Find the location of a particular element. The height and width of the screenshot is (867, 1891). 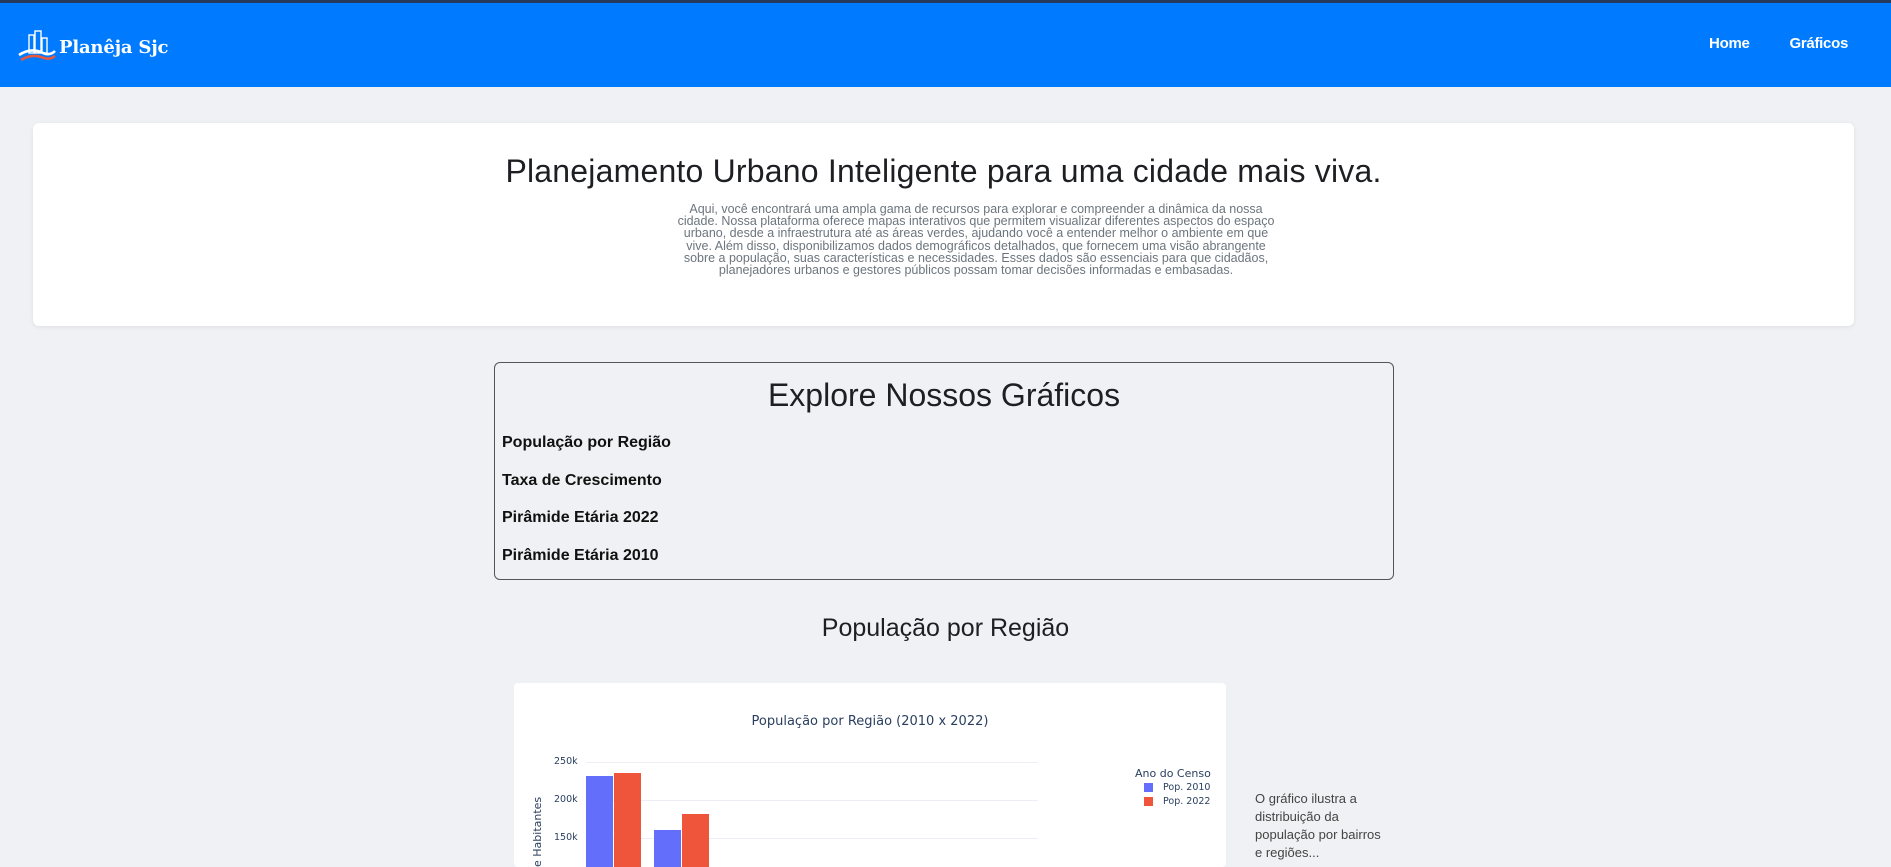

explore-link-taxa-crescimento: Taxa de Crescimento is located at coordinates (586, 490).